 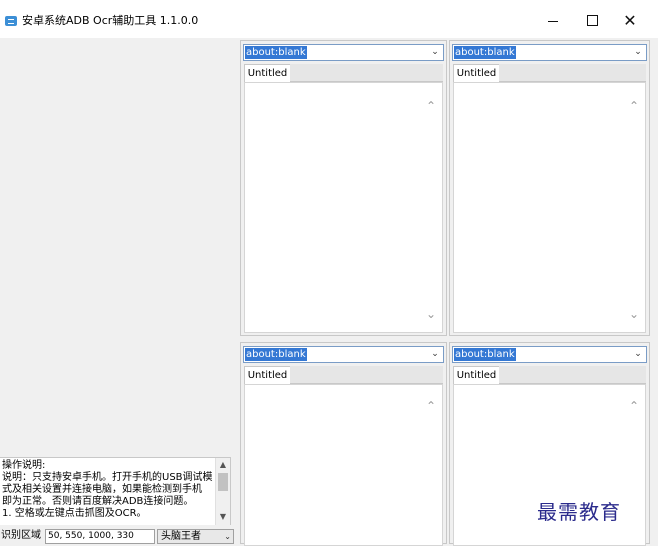 I want to click on help-line: 说明：只支持安卓手机。打开手机的USB调试模, so click(x=107, y=477).